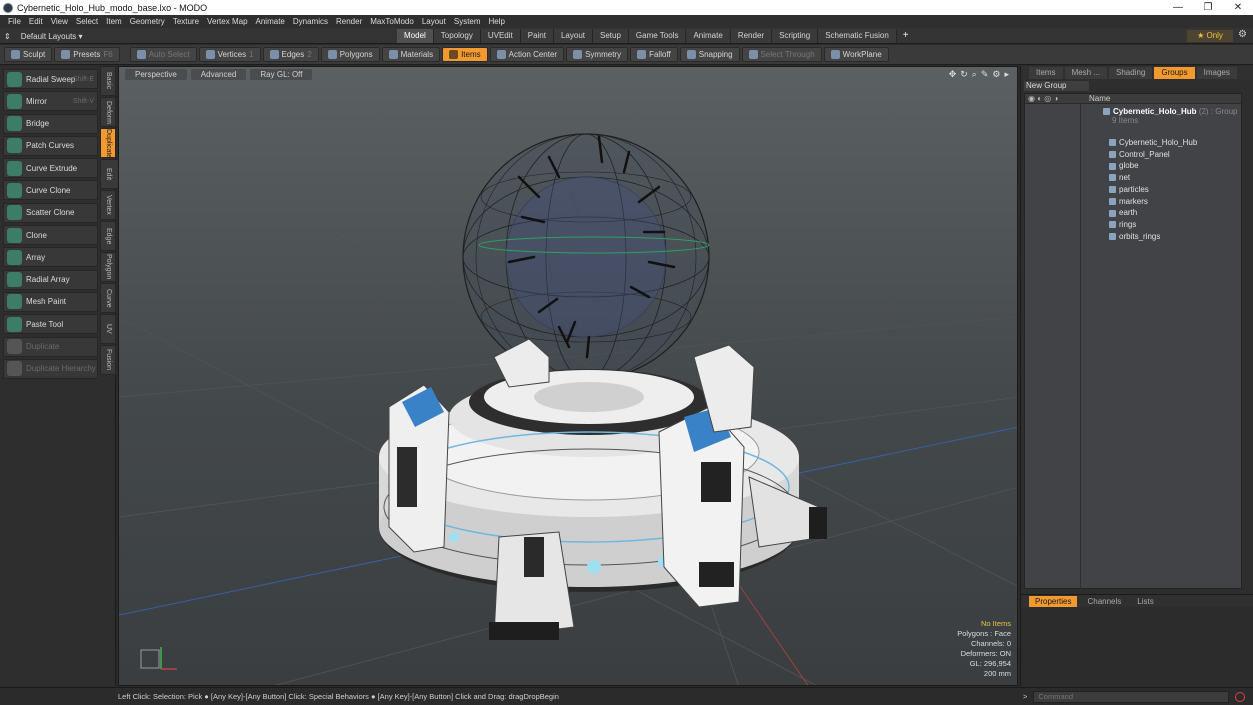 This screenshot has height=705, width=1253. Describe the element at coordinates (1174, 72) in the screenshot. I see `tab-groups: Groups` at that location.